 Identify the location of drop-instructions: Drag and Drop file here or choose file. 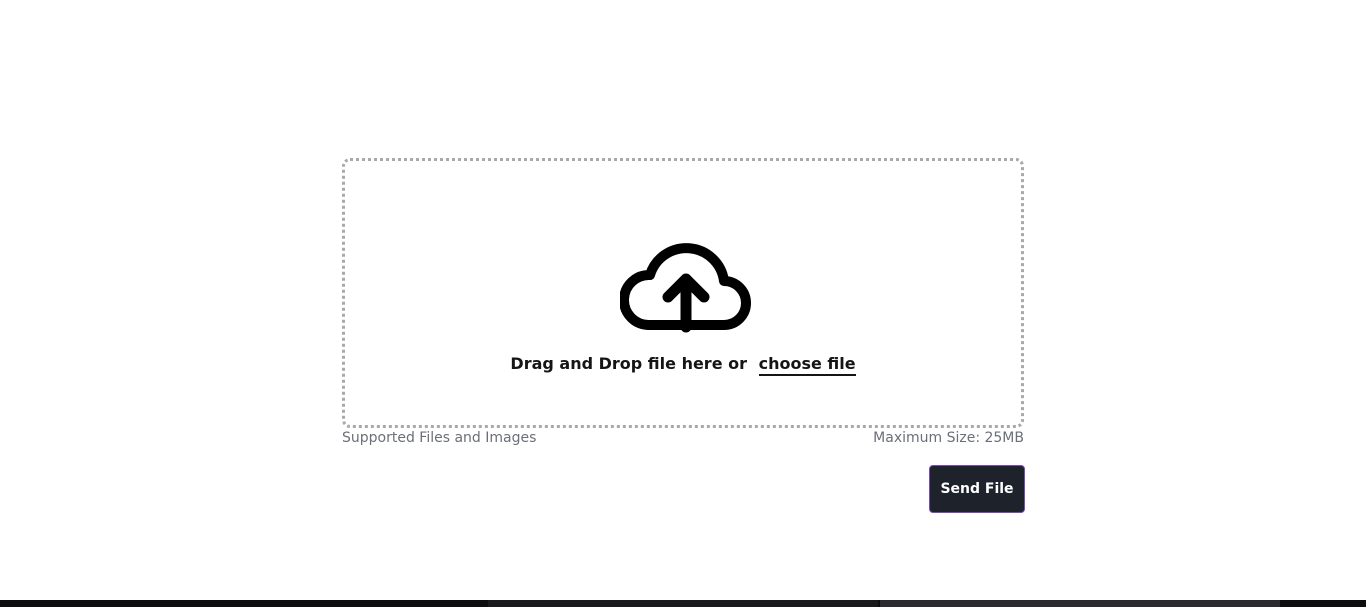
(683, 365).